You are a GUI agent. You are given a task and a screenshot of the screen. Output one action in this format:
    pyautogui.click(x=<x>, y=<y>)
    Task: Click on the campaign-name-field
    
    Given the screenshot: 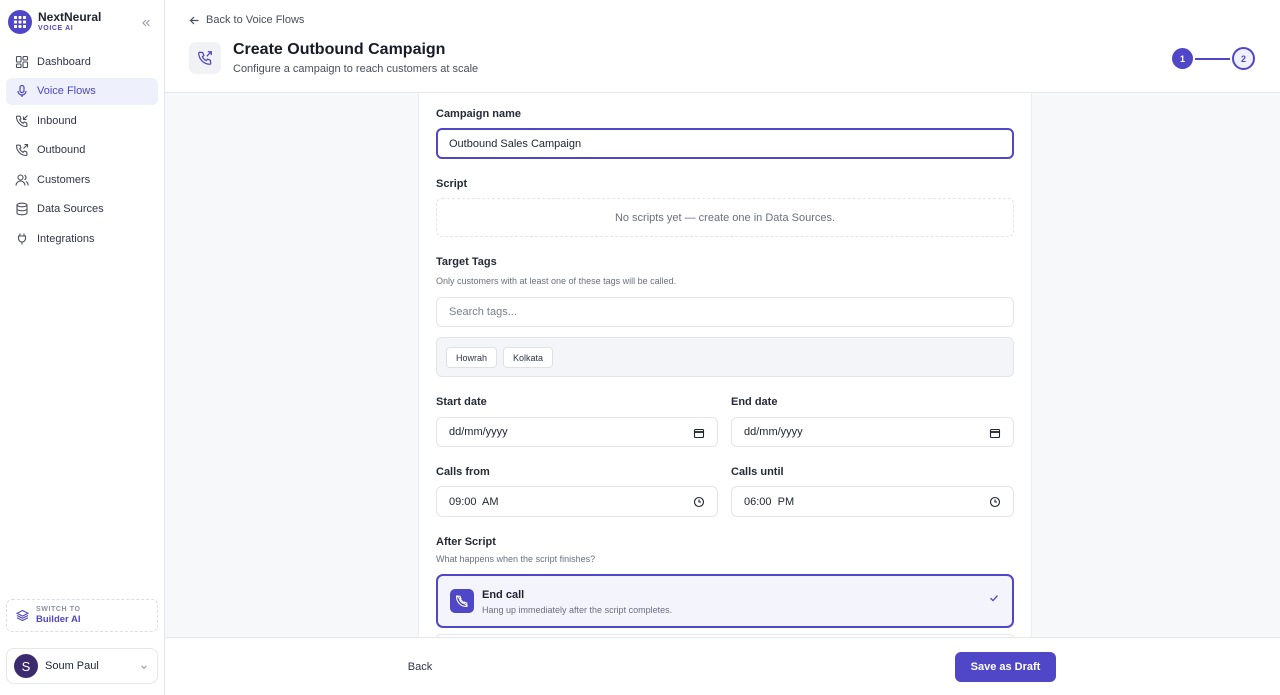 What is the action you would take?
    pyautogui.click(x=725, y=143)
    